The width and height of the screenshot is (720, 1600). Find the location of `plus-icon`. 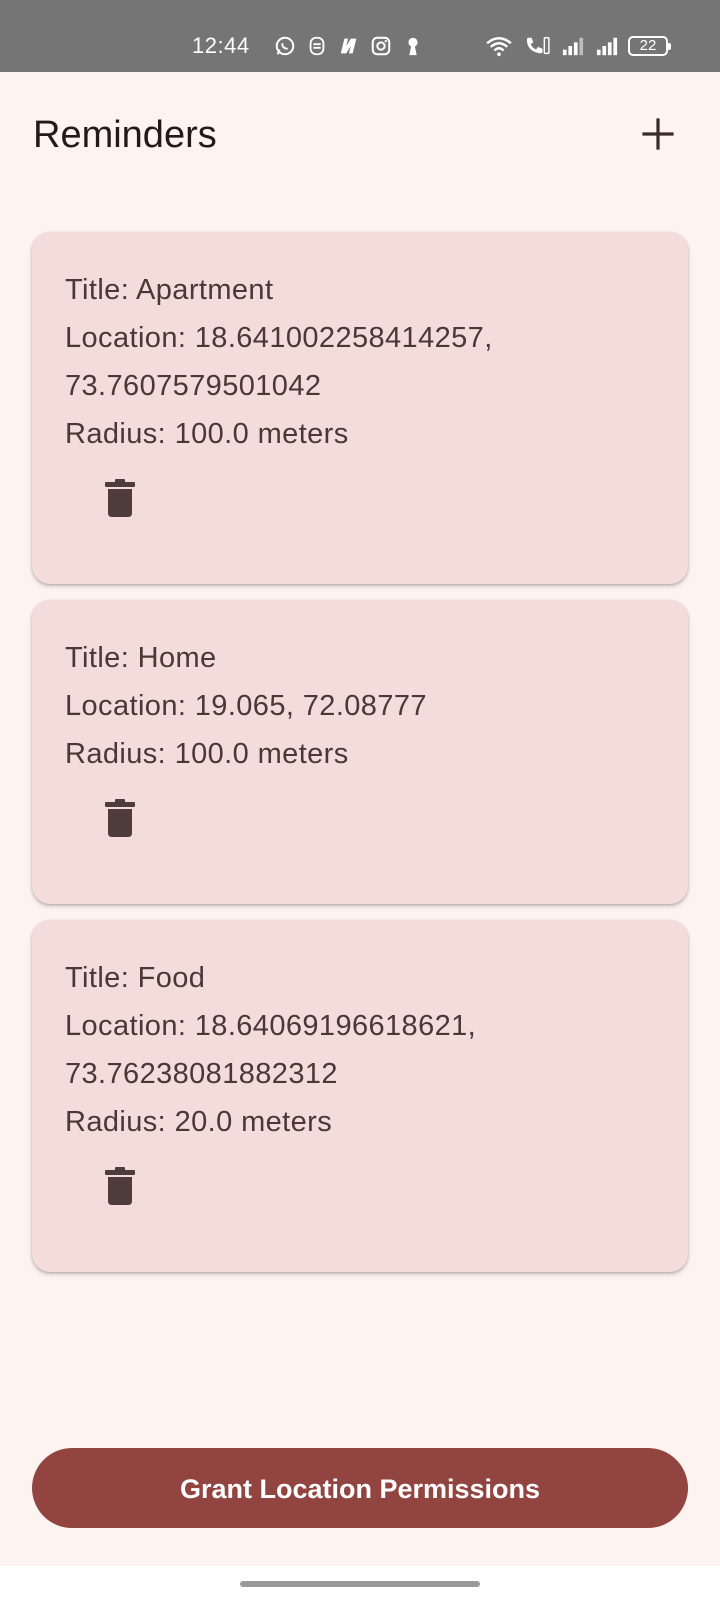

plus-icon is located at coordinates (658, 134).